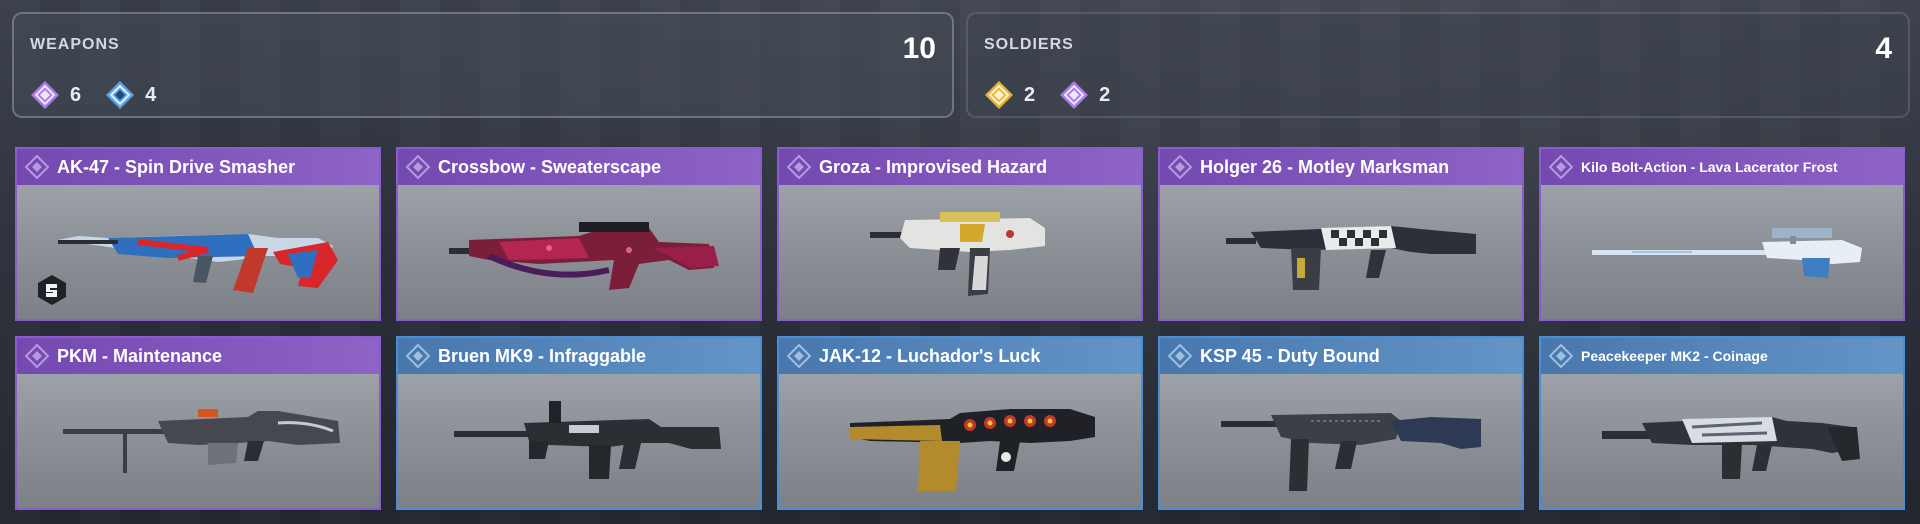 This screenshot has width=1920, height=524. I want to click on soldiers-summary-label: SOLDIERS, so click(1029, 44).